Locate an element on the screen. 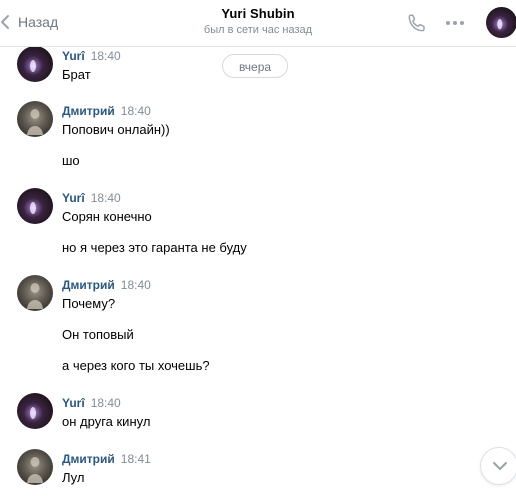  phone-icon is located at coordinates (417, 23).